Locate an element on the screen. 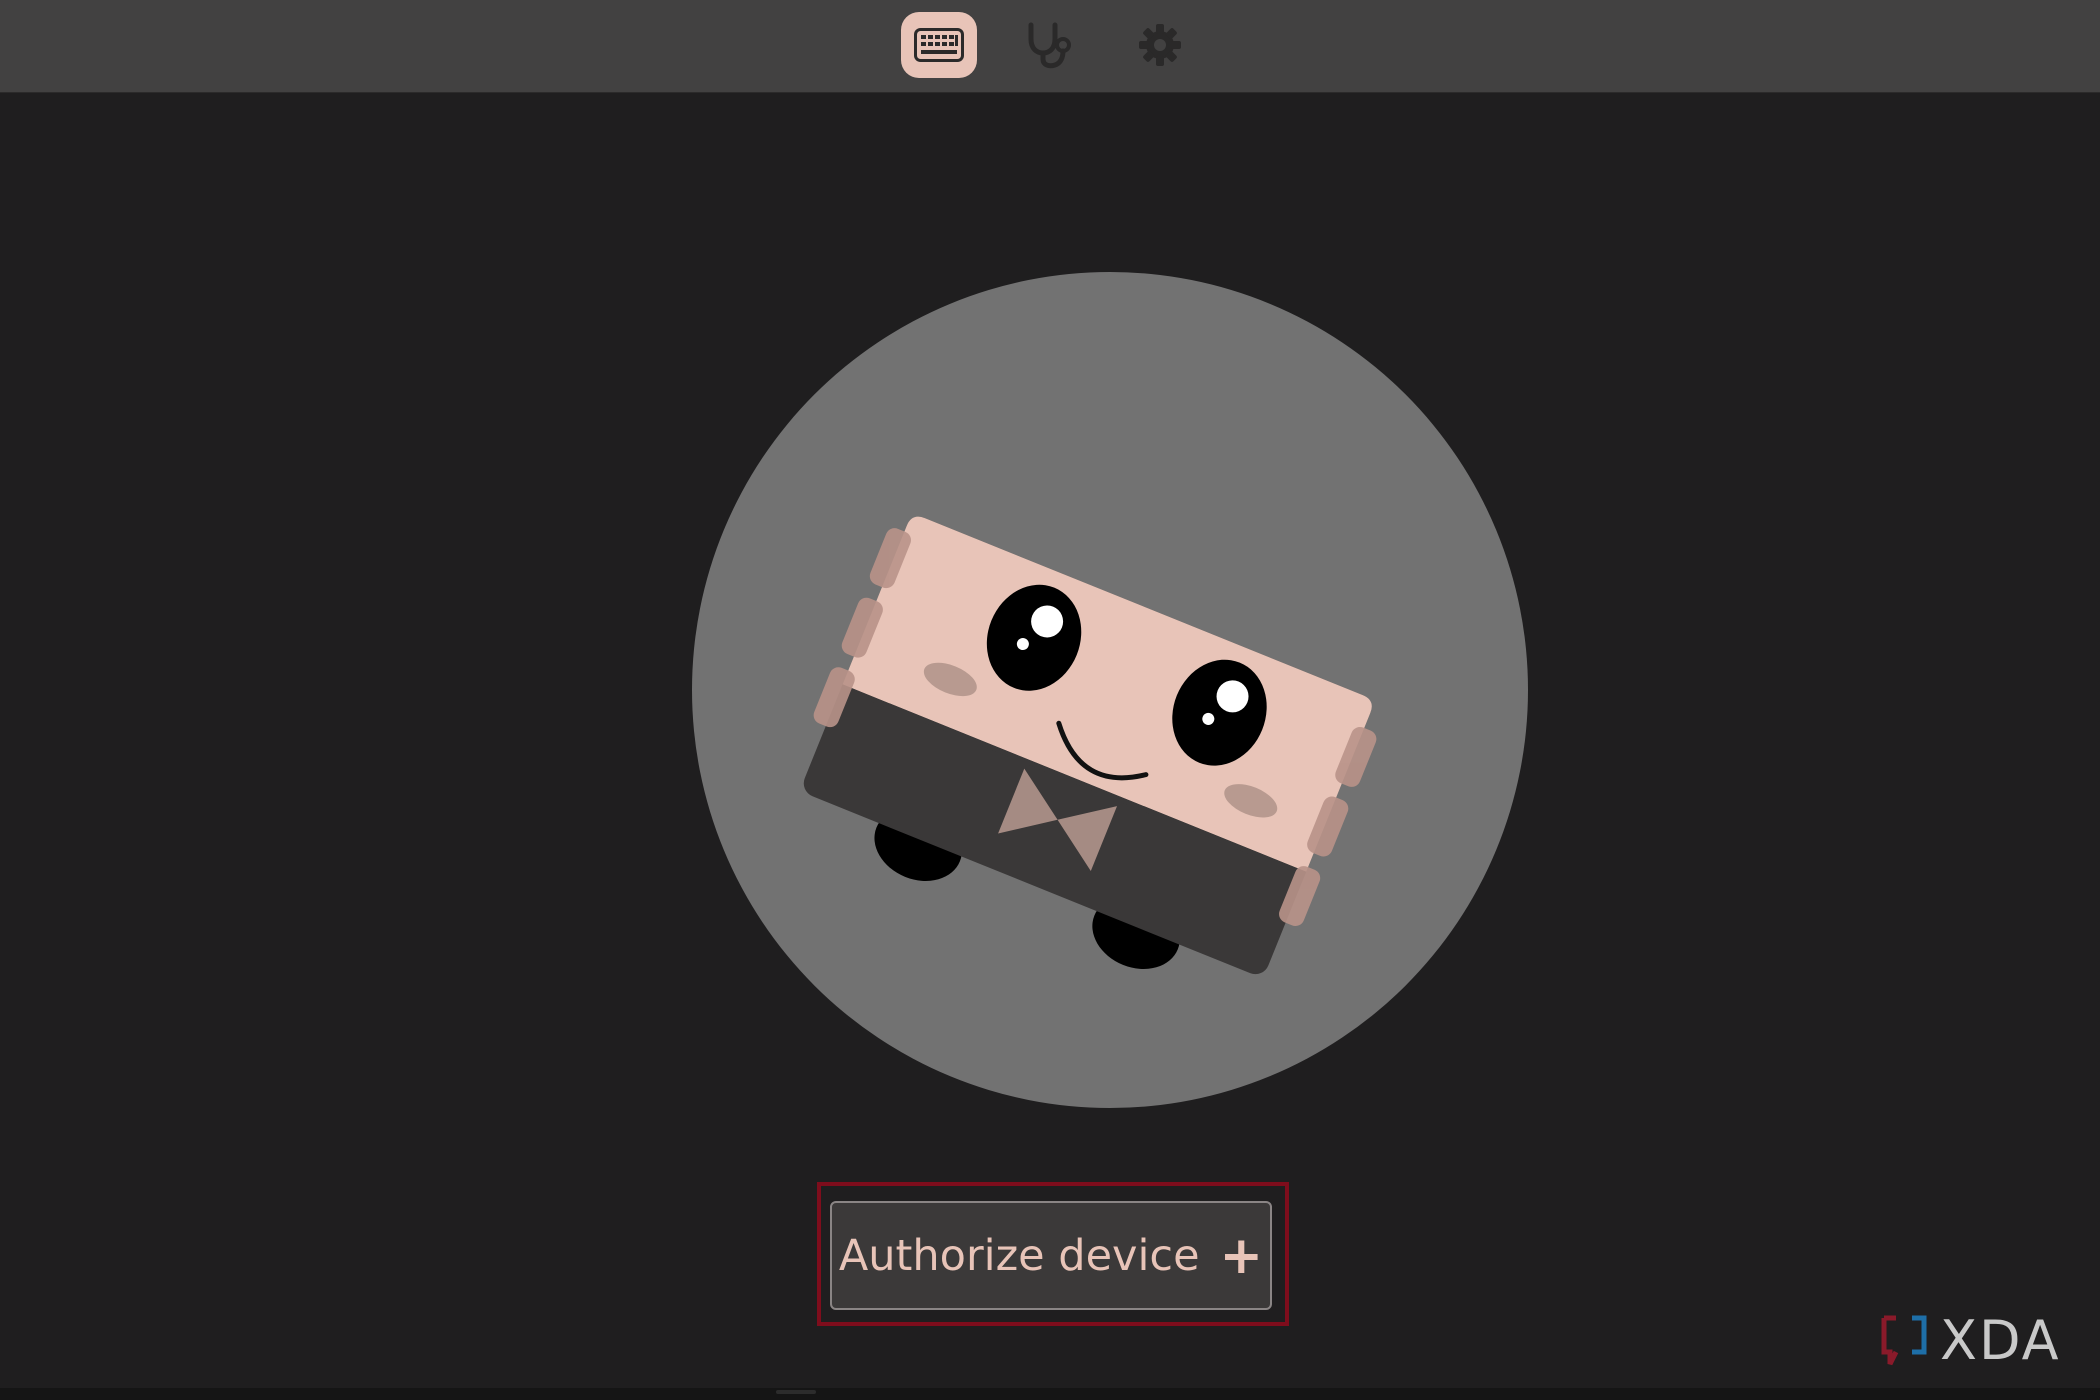  stethoscope-icon is located at coordinates (1049, 45).